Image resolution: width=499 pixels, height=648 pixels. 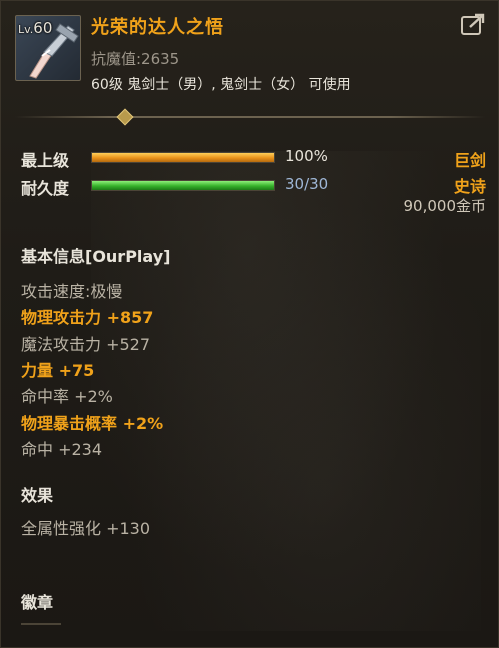 What do you see at coordinates (306, 156) in the screenshot?
I see `top-level-value: 100%` at bounding box center [306, 156].